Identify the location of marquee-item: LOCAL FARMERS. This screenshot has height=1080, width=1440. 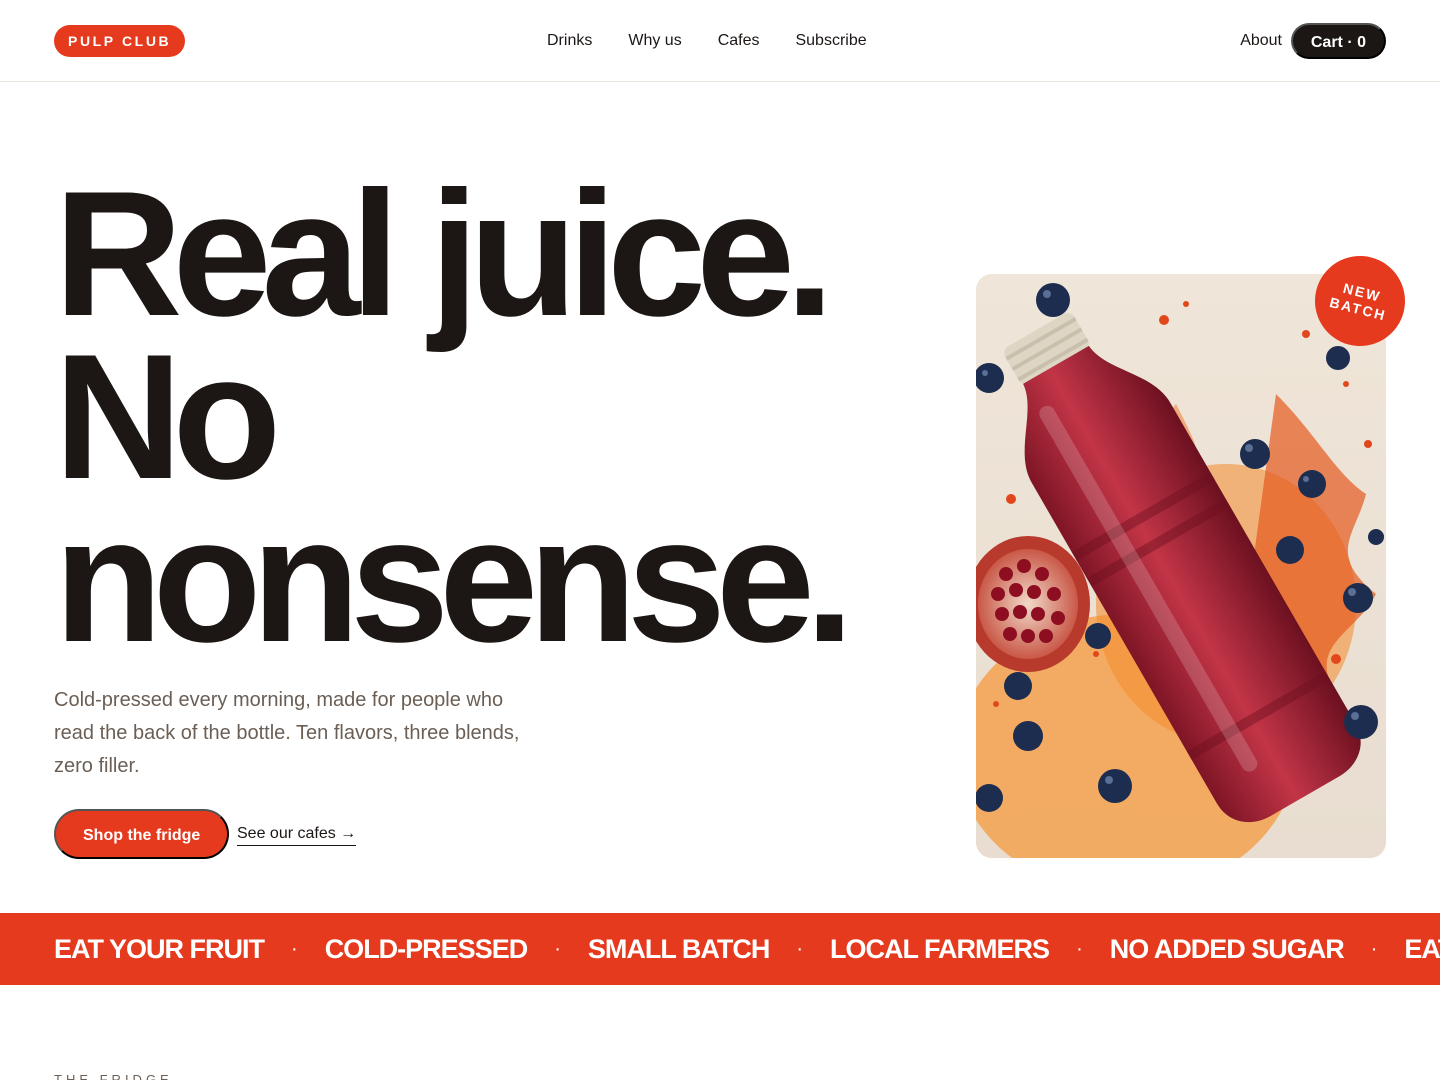
(940, 948).